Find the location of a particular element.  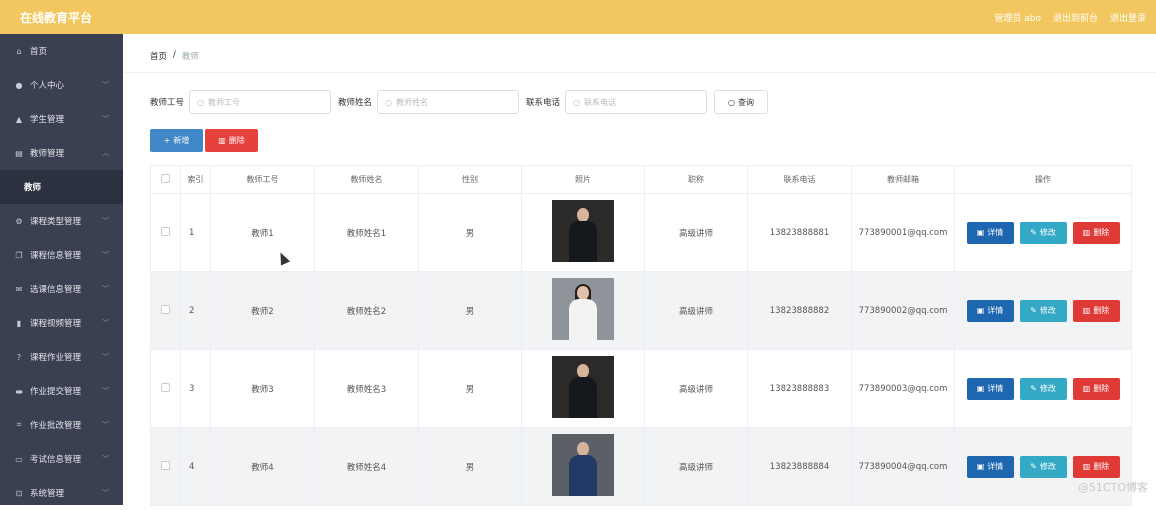

header-gender: 性别 is located at coordinates (470, 180).